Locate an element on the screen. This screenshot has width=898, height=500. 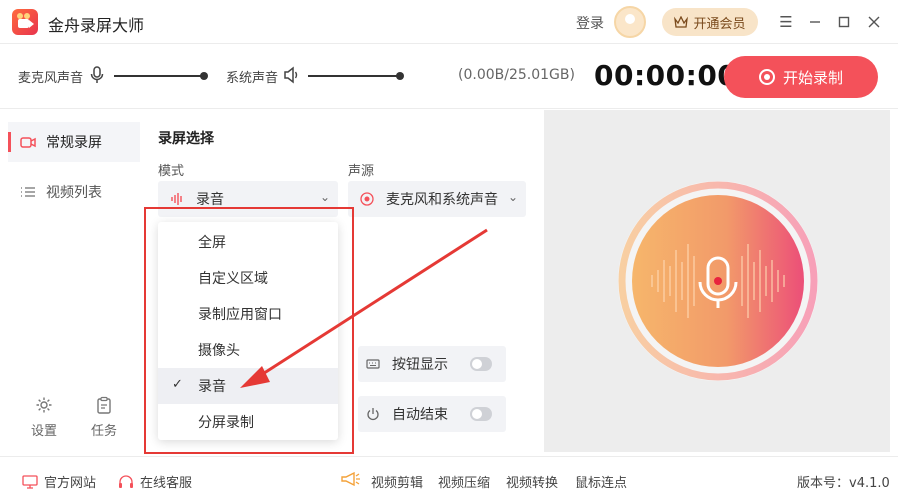
video-convert-link: 视频转换 is located at coordinates (532, 481).